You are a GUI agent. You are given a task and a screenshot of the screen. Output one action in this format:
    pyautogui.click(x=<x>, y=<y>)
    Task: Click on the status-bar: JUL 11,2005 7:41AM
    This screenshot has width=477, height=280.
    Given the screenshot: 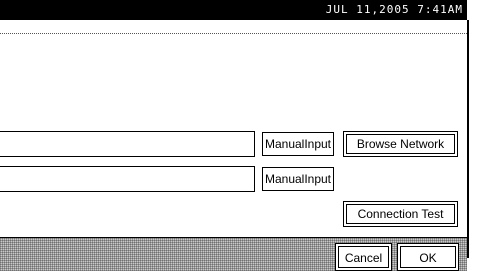 What is the action you would take?
    pyautogui.click(x=233, y=10)
    